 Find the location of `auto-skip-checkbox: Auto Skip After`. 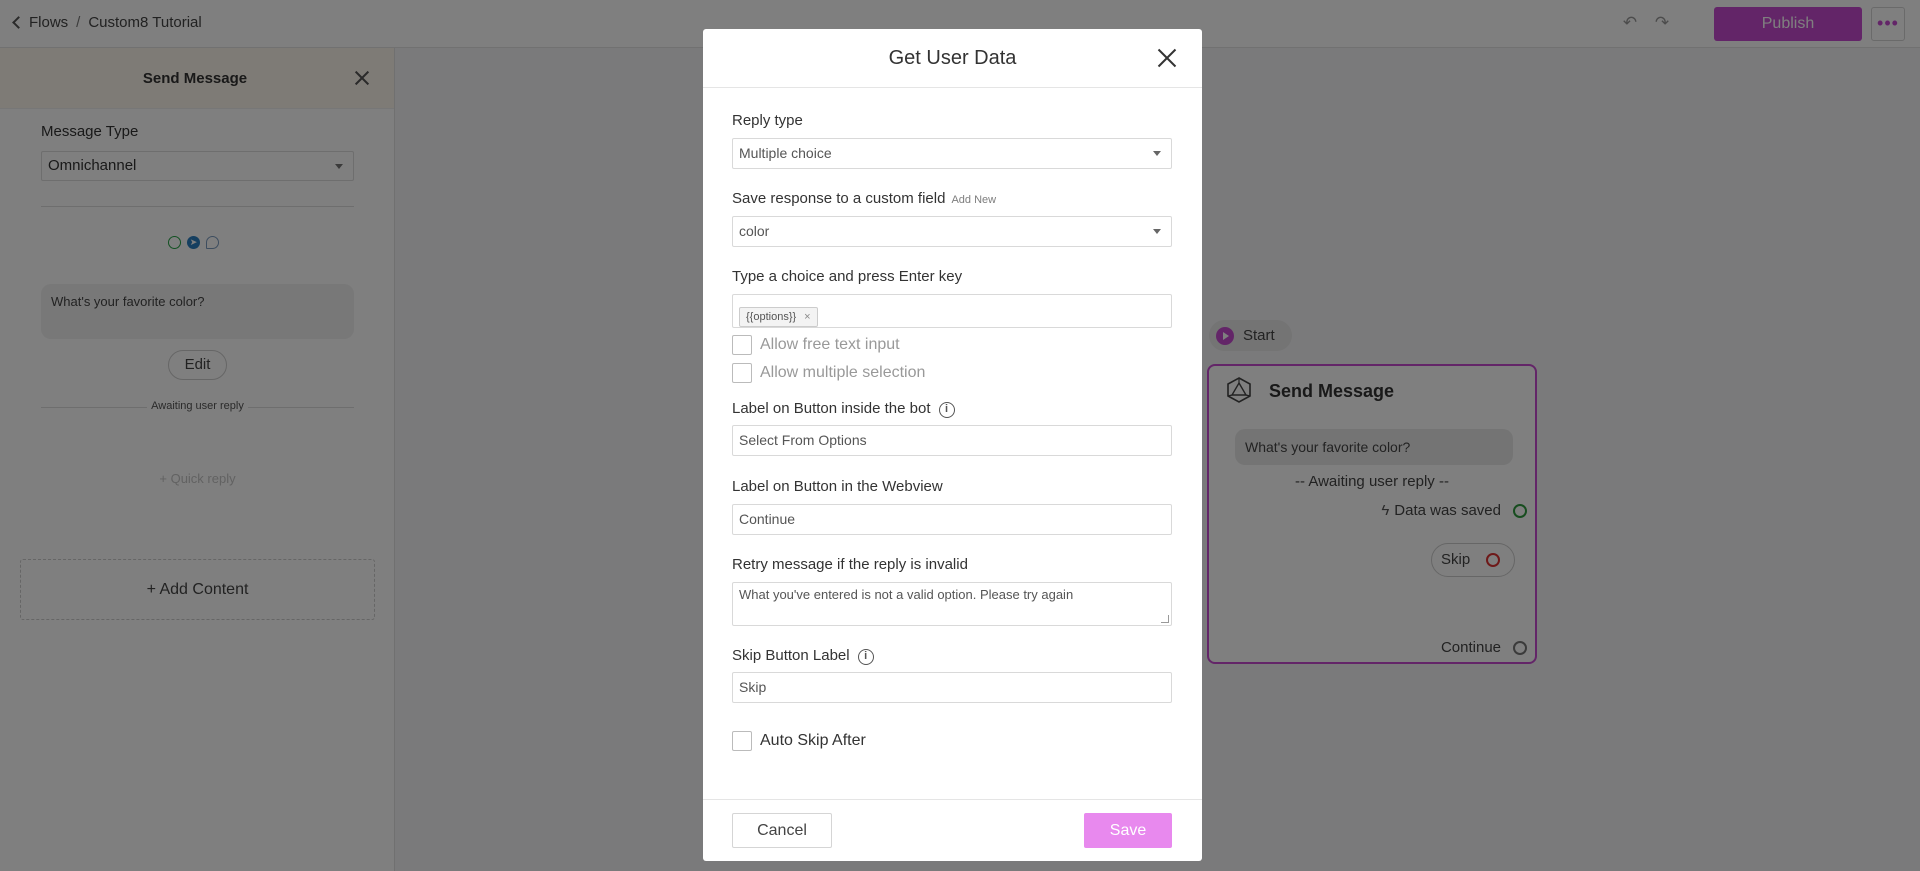

auto-skip-checkbox: Auto Skip After is located at coordinates (799, 741).